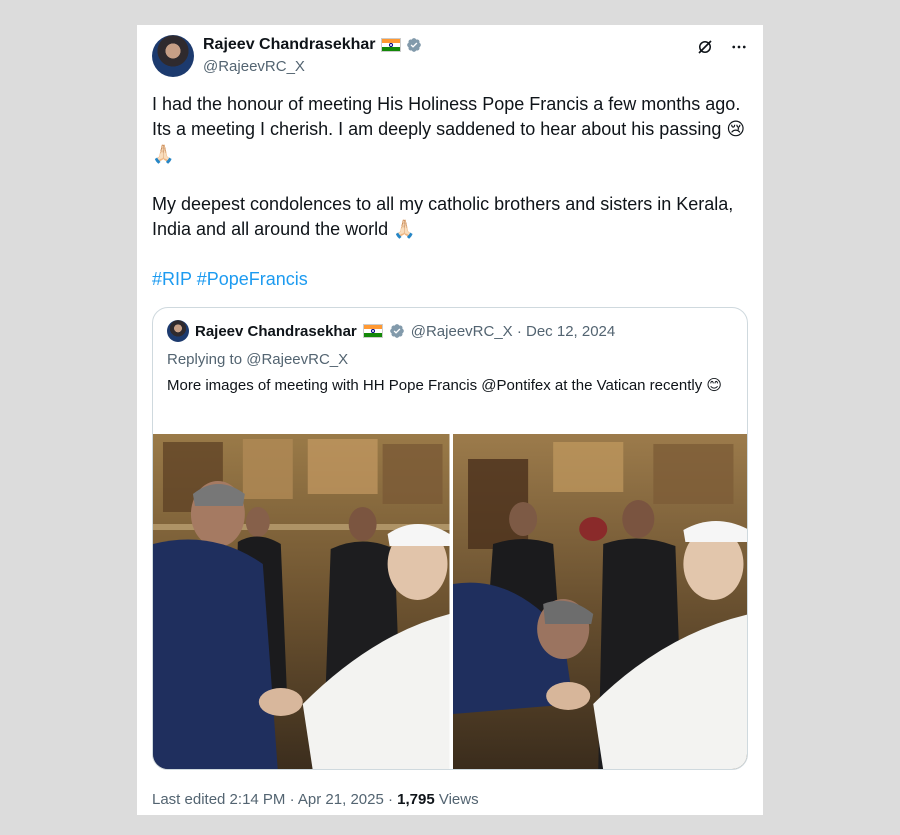  I want to click on grok-icon, so click(705, 47).